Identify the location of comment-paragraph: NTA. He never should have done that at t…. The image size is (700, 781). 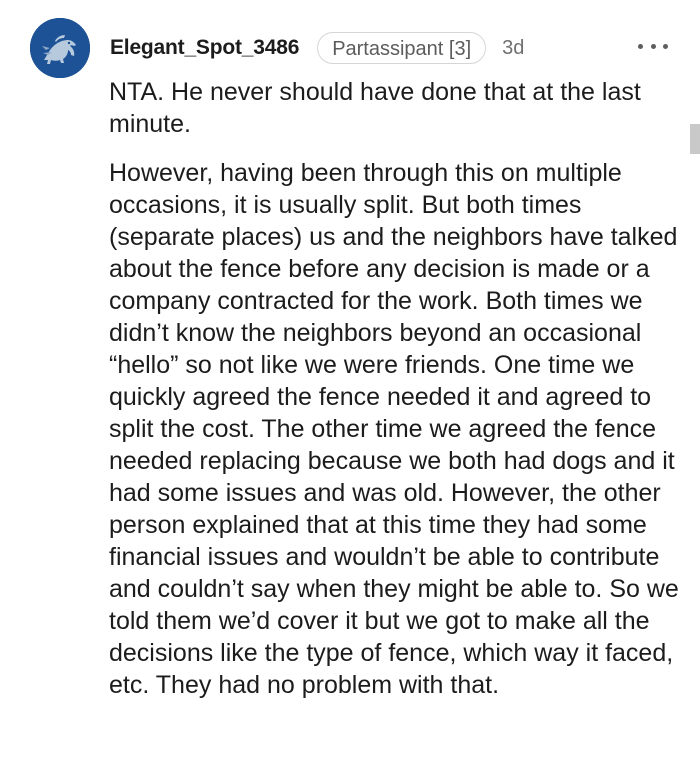
(375, 108).